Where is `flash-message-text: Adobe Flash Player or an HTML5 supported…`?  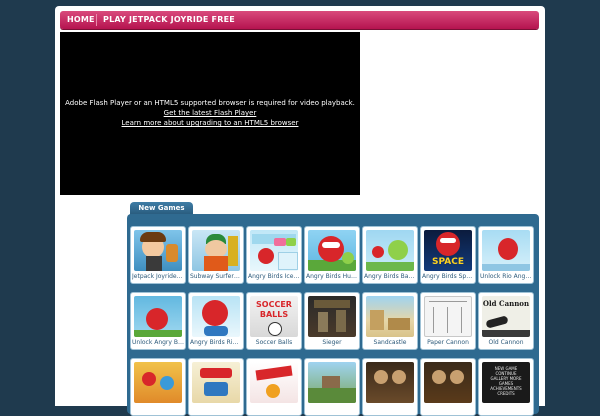
flash-message-text: Adobe Flash Player or an HTML5 supported… is located at coordinates (210, 103).